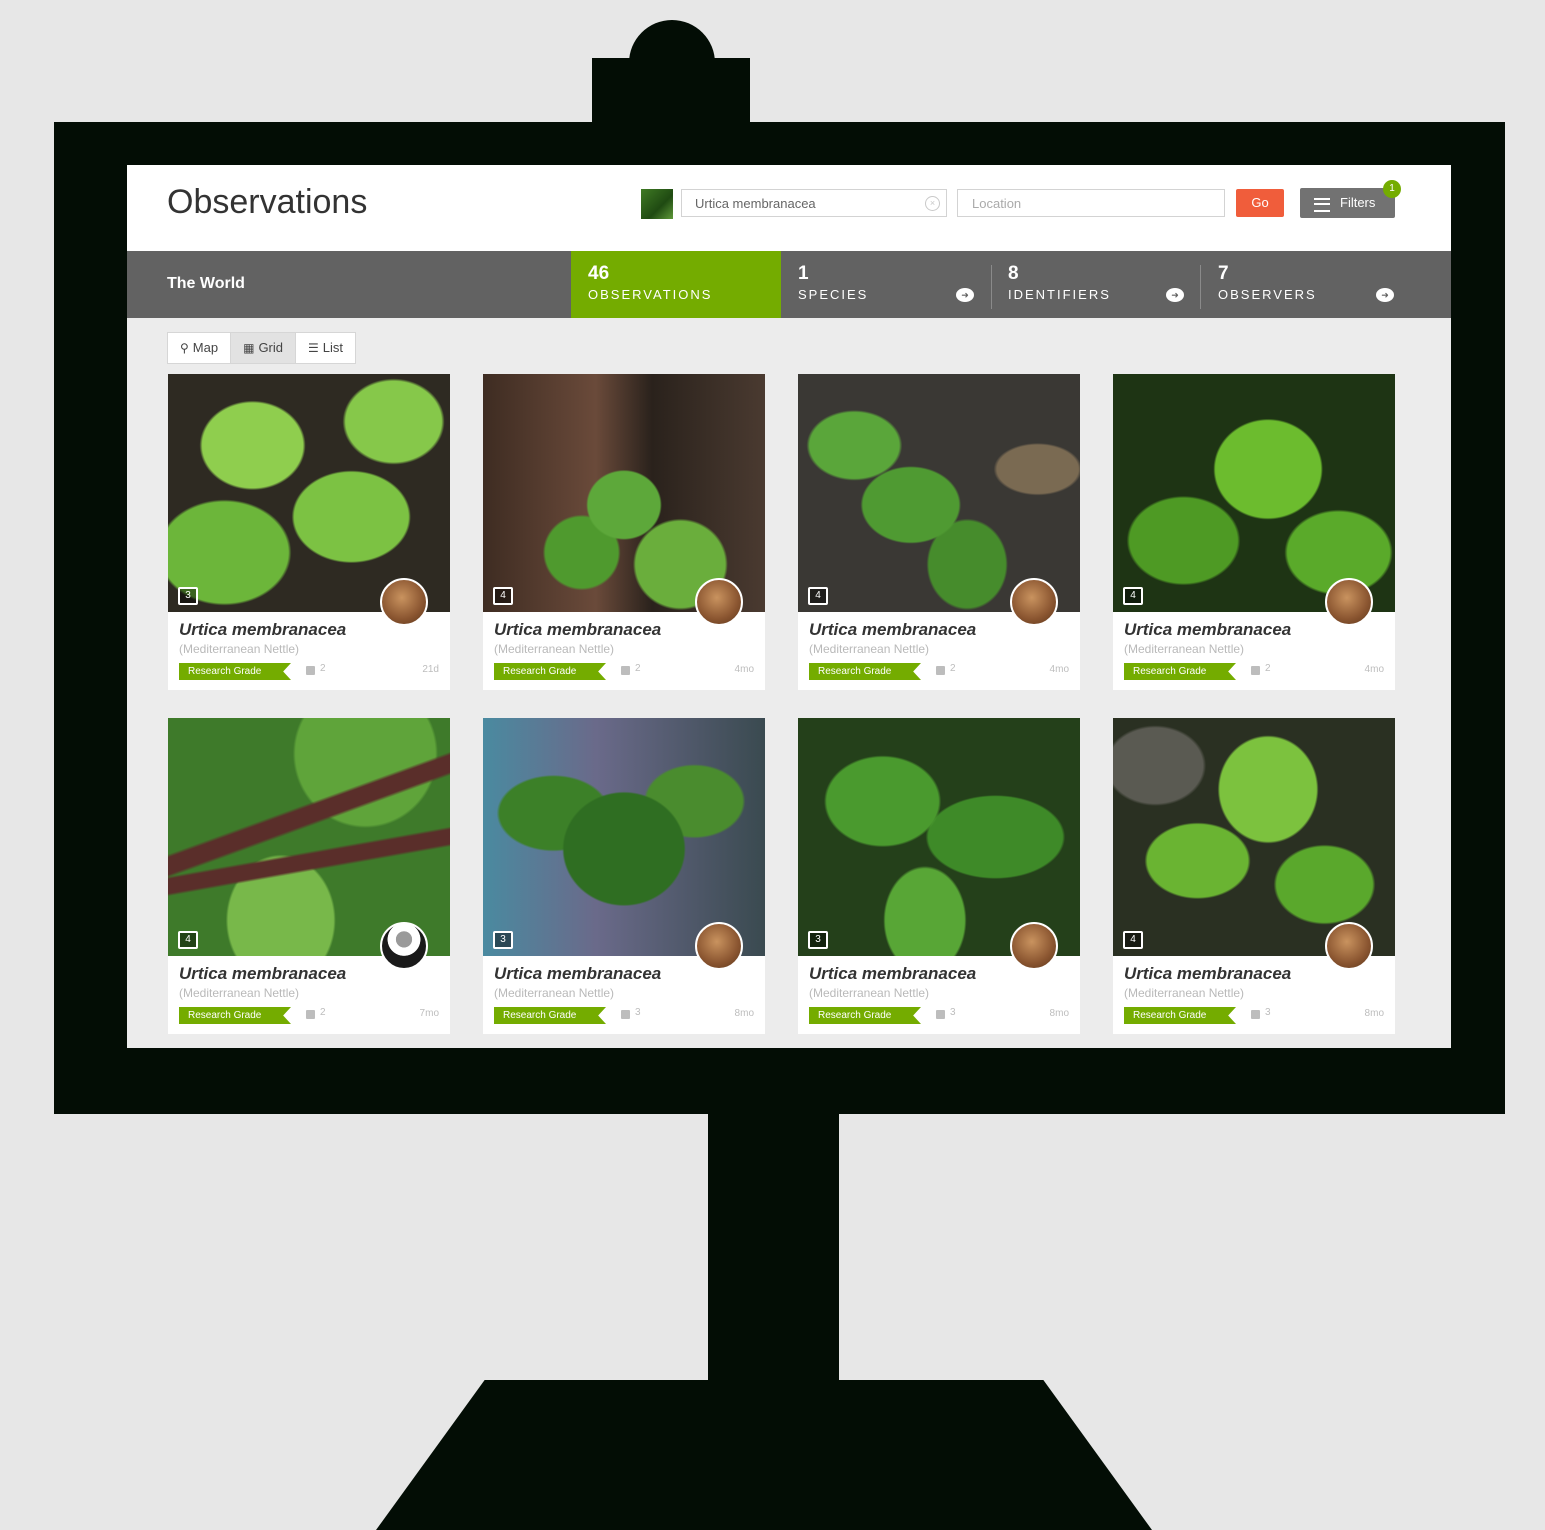 The width and height of the screenshot is (1545, 1530). Describe the element at coordinates (1096, 284) in the screenshot. I see `stat-identifiers: 8 IDENTIFIERS ➜` at that location.